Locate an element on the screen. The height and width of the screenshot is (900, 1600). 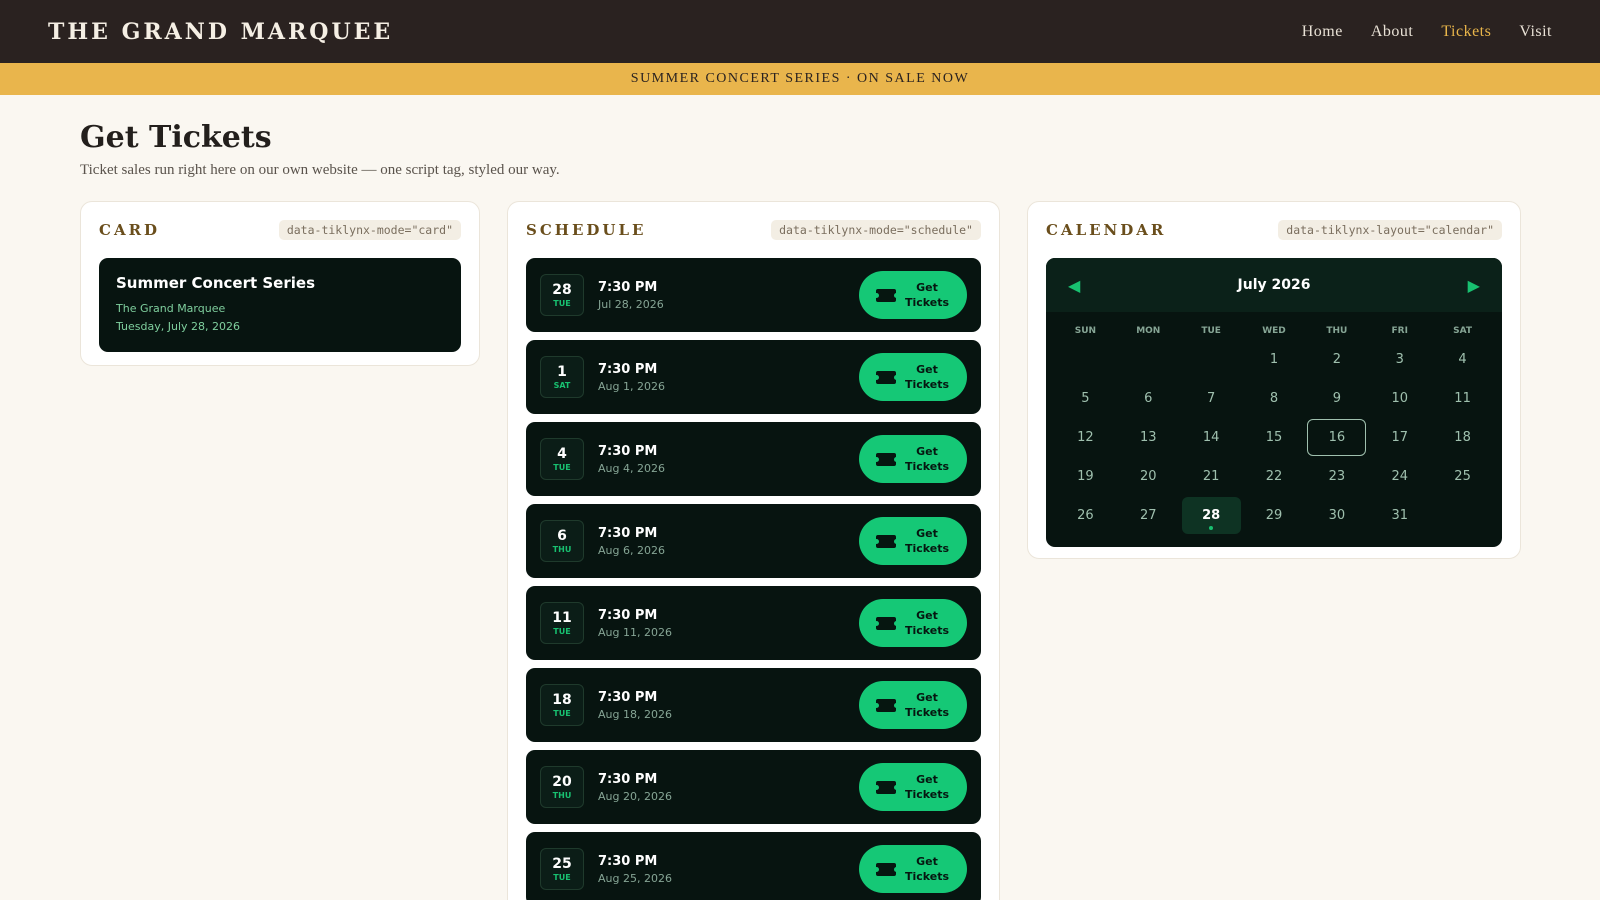
date-weekday: THU is located at coordinates (562, 795).